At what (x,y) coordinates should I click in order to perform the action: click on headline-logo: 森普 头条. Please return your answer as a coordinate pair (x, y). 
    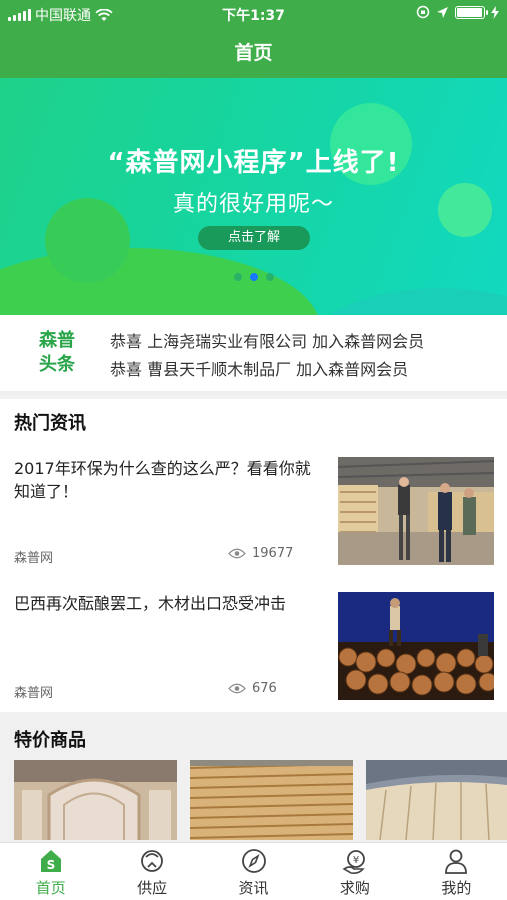
    Looking at the image, I should click on (57, 353).